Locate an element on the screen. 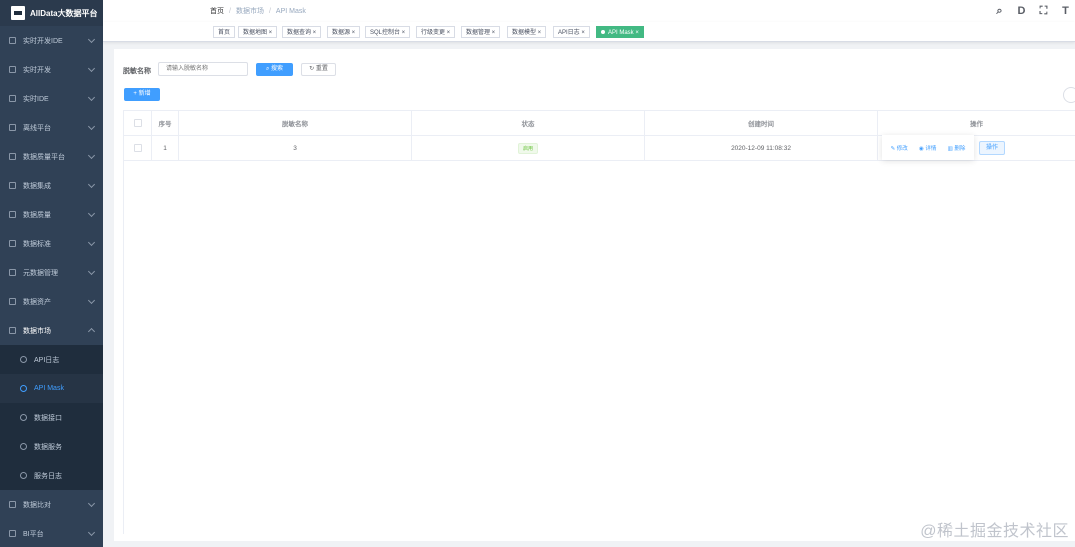  monitor-icon is located at coordinates (12, 69).